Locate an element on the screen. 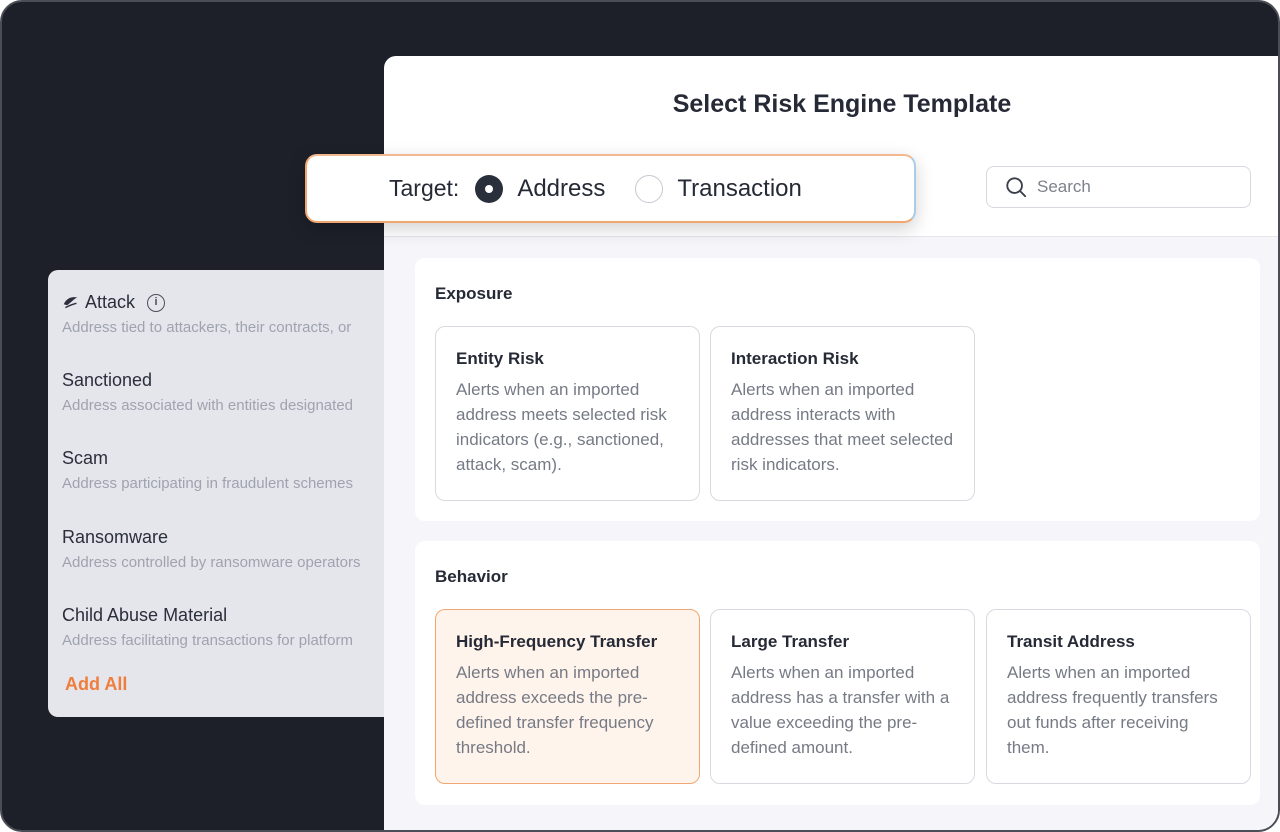 The height and width of the screenshot is (832, 1280). radio-selected-icon is located at coordinates (489, 188).